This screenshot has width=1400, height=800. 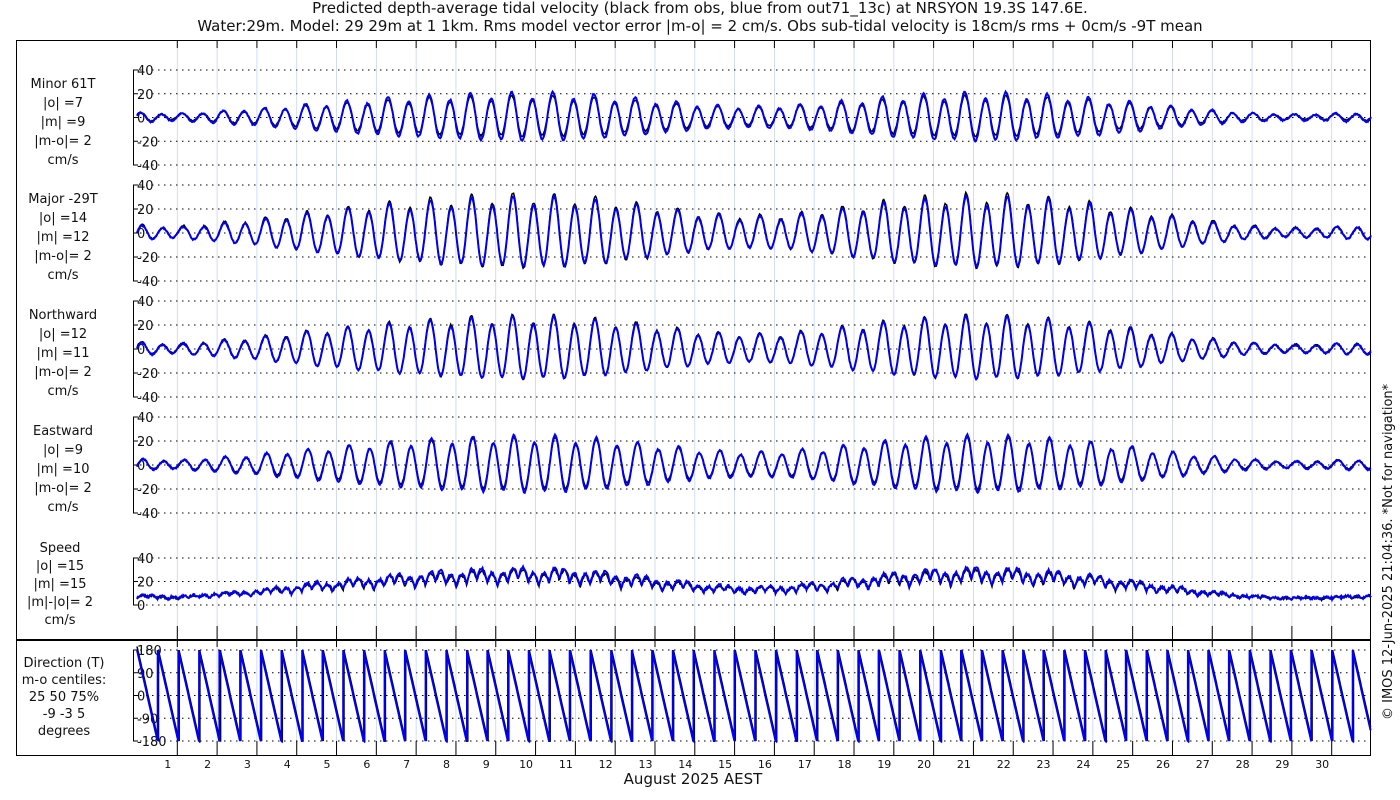 What do you see at coordinates (805, 764) in the screenshot?
I see `x-tick-label: 17` at bounding box center [805, 764].